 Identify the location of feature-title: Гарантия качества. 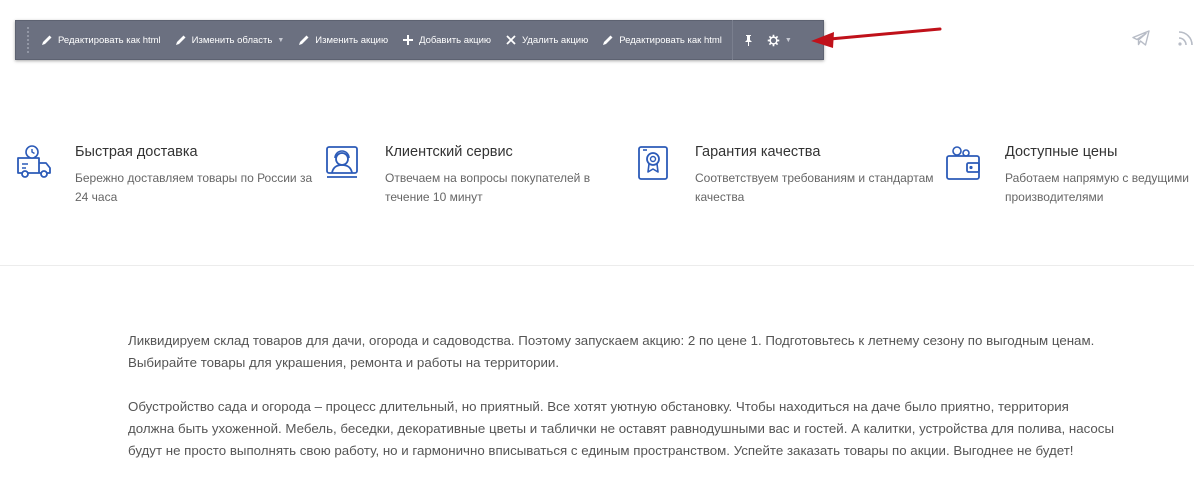
(758, 152).